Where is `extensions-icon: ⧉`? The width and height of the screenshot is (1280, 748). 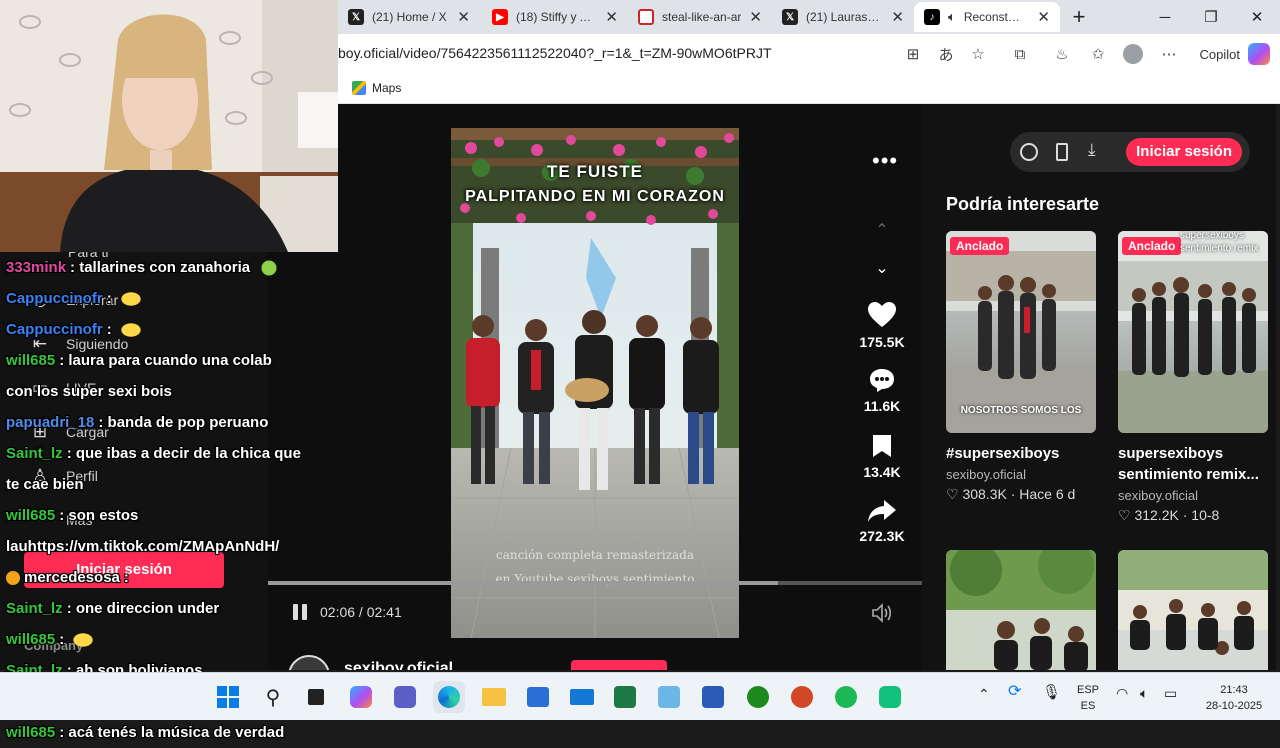 extensions-icon: ⧉ is located at coordinates (1020, 54).